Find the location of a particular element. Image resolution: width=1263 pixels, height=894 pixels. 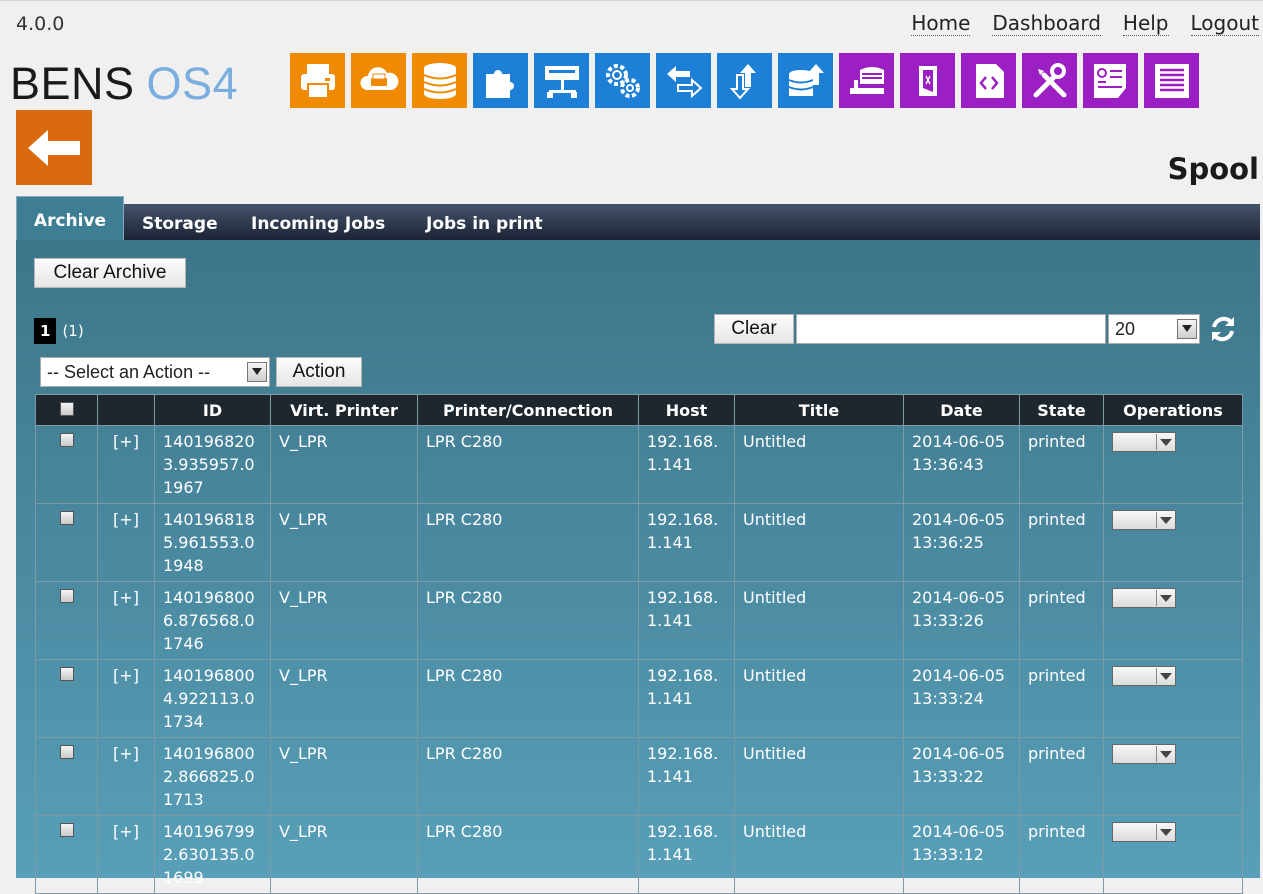

action-select-value: -- Select an Action -- is located at coordinates (129, 372).